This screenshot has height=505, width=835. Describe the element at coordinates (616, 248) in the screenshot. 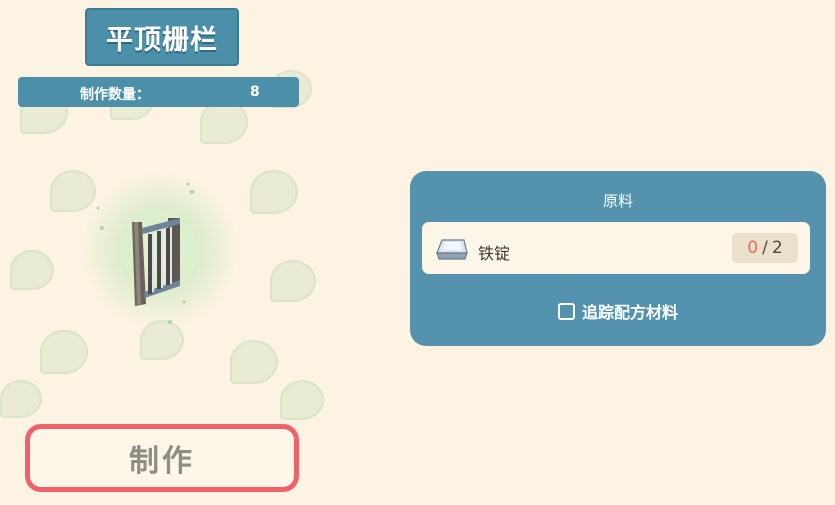

I see `ingredient-row: 铁锭 0 / 2` at that location.